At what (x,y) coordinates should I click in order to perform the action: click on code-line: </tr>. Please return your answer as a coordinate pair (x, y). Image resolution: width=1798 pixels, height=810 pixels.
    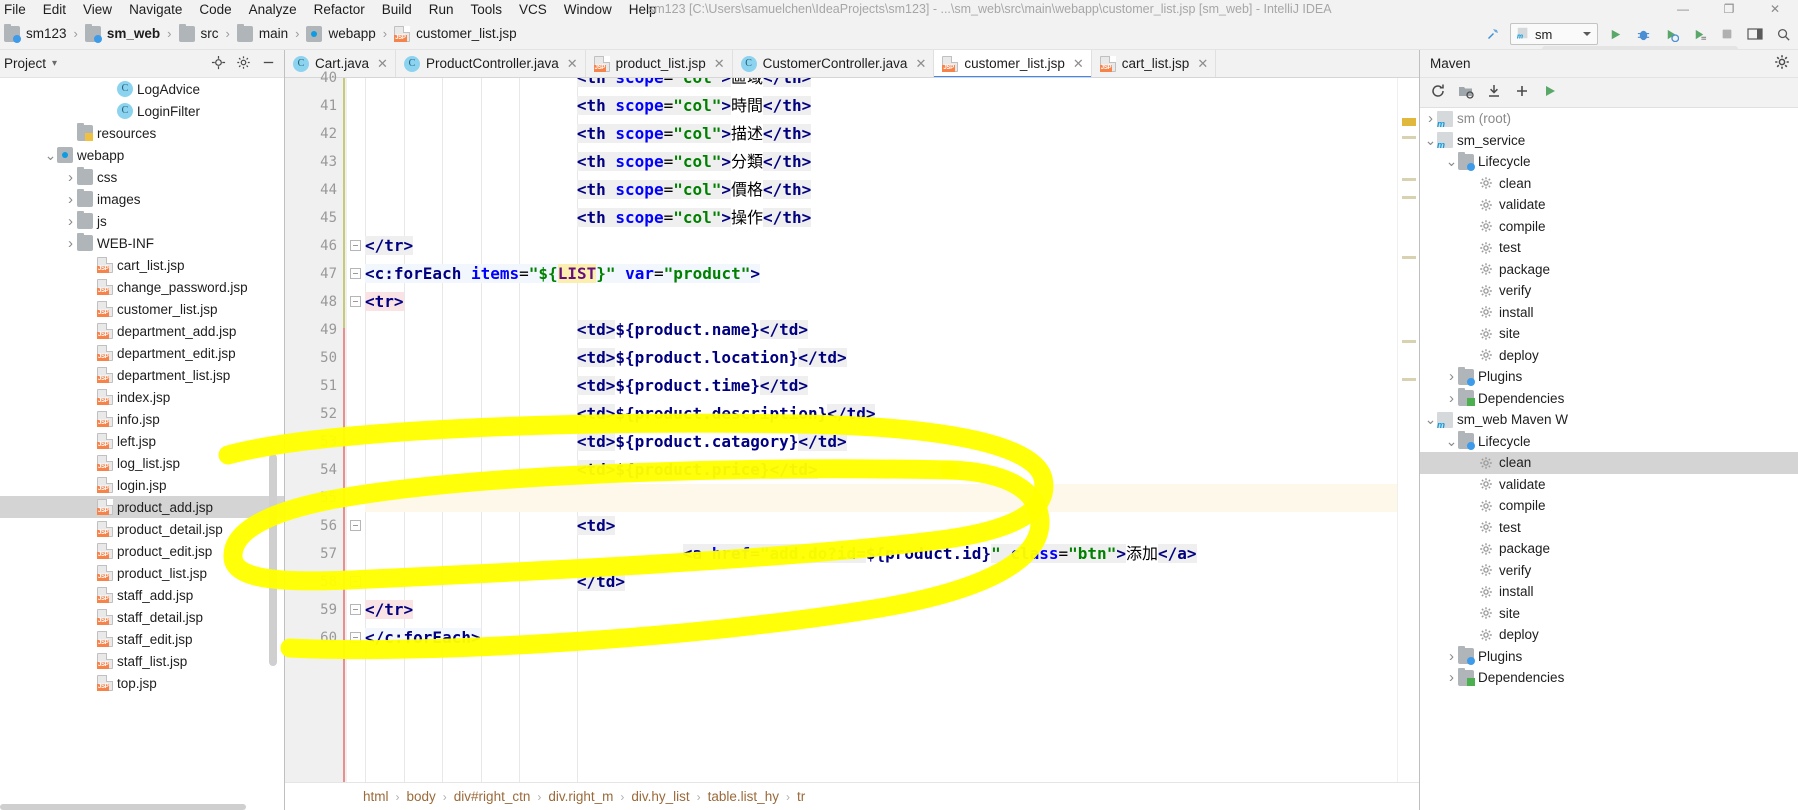
    Looking at the image, I should click on (389, 246).